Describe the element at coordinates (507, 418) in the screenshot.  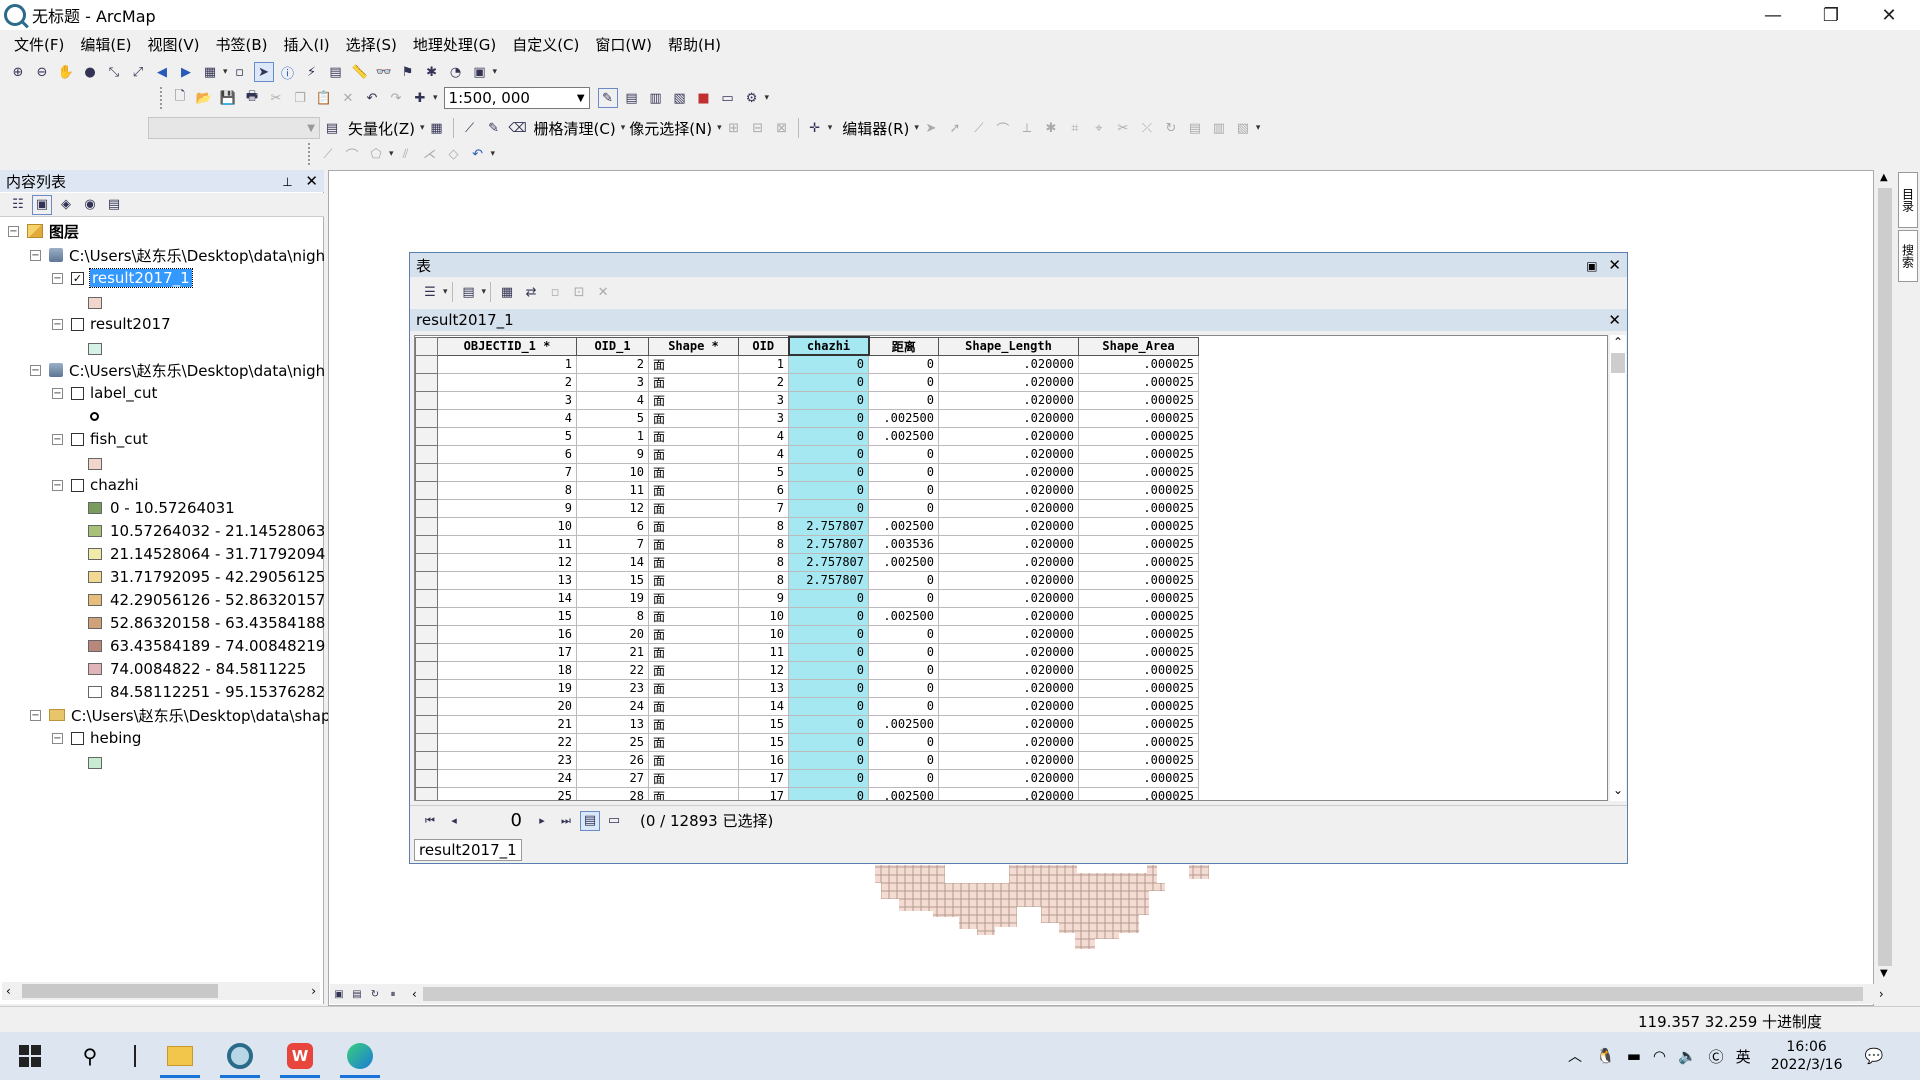
I see `table-cell: 4` at that location.